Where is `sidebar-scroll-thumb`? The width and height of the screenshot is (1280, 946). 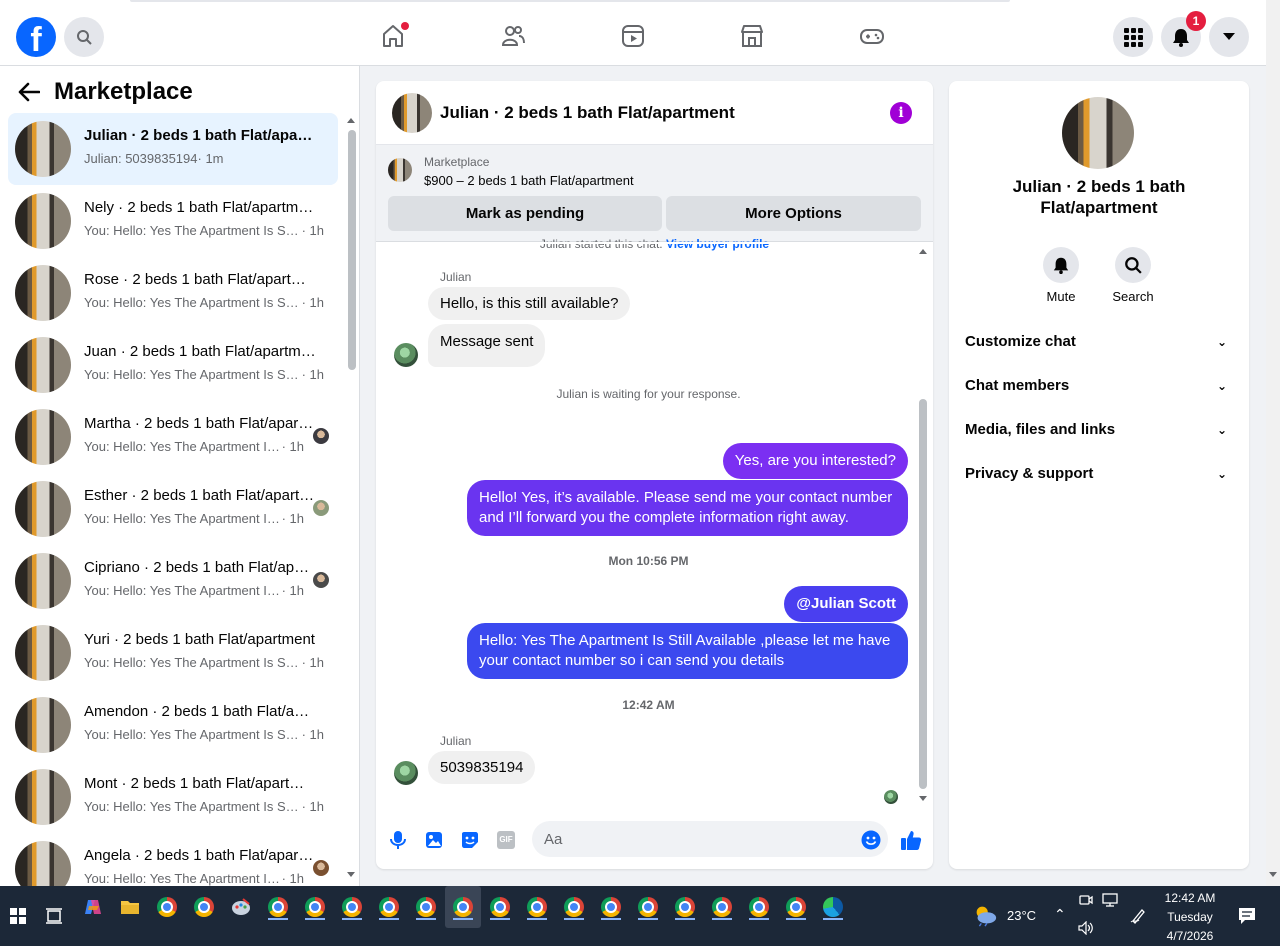
sidebar-scroll-thumb is located at coordinates (352, 250).